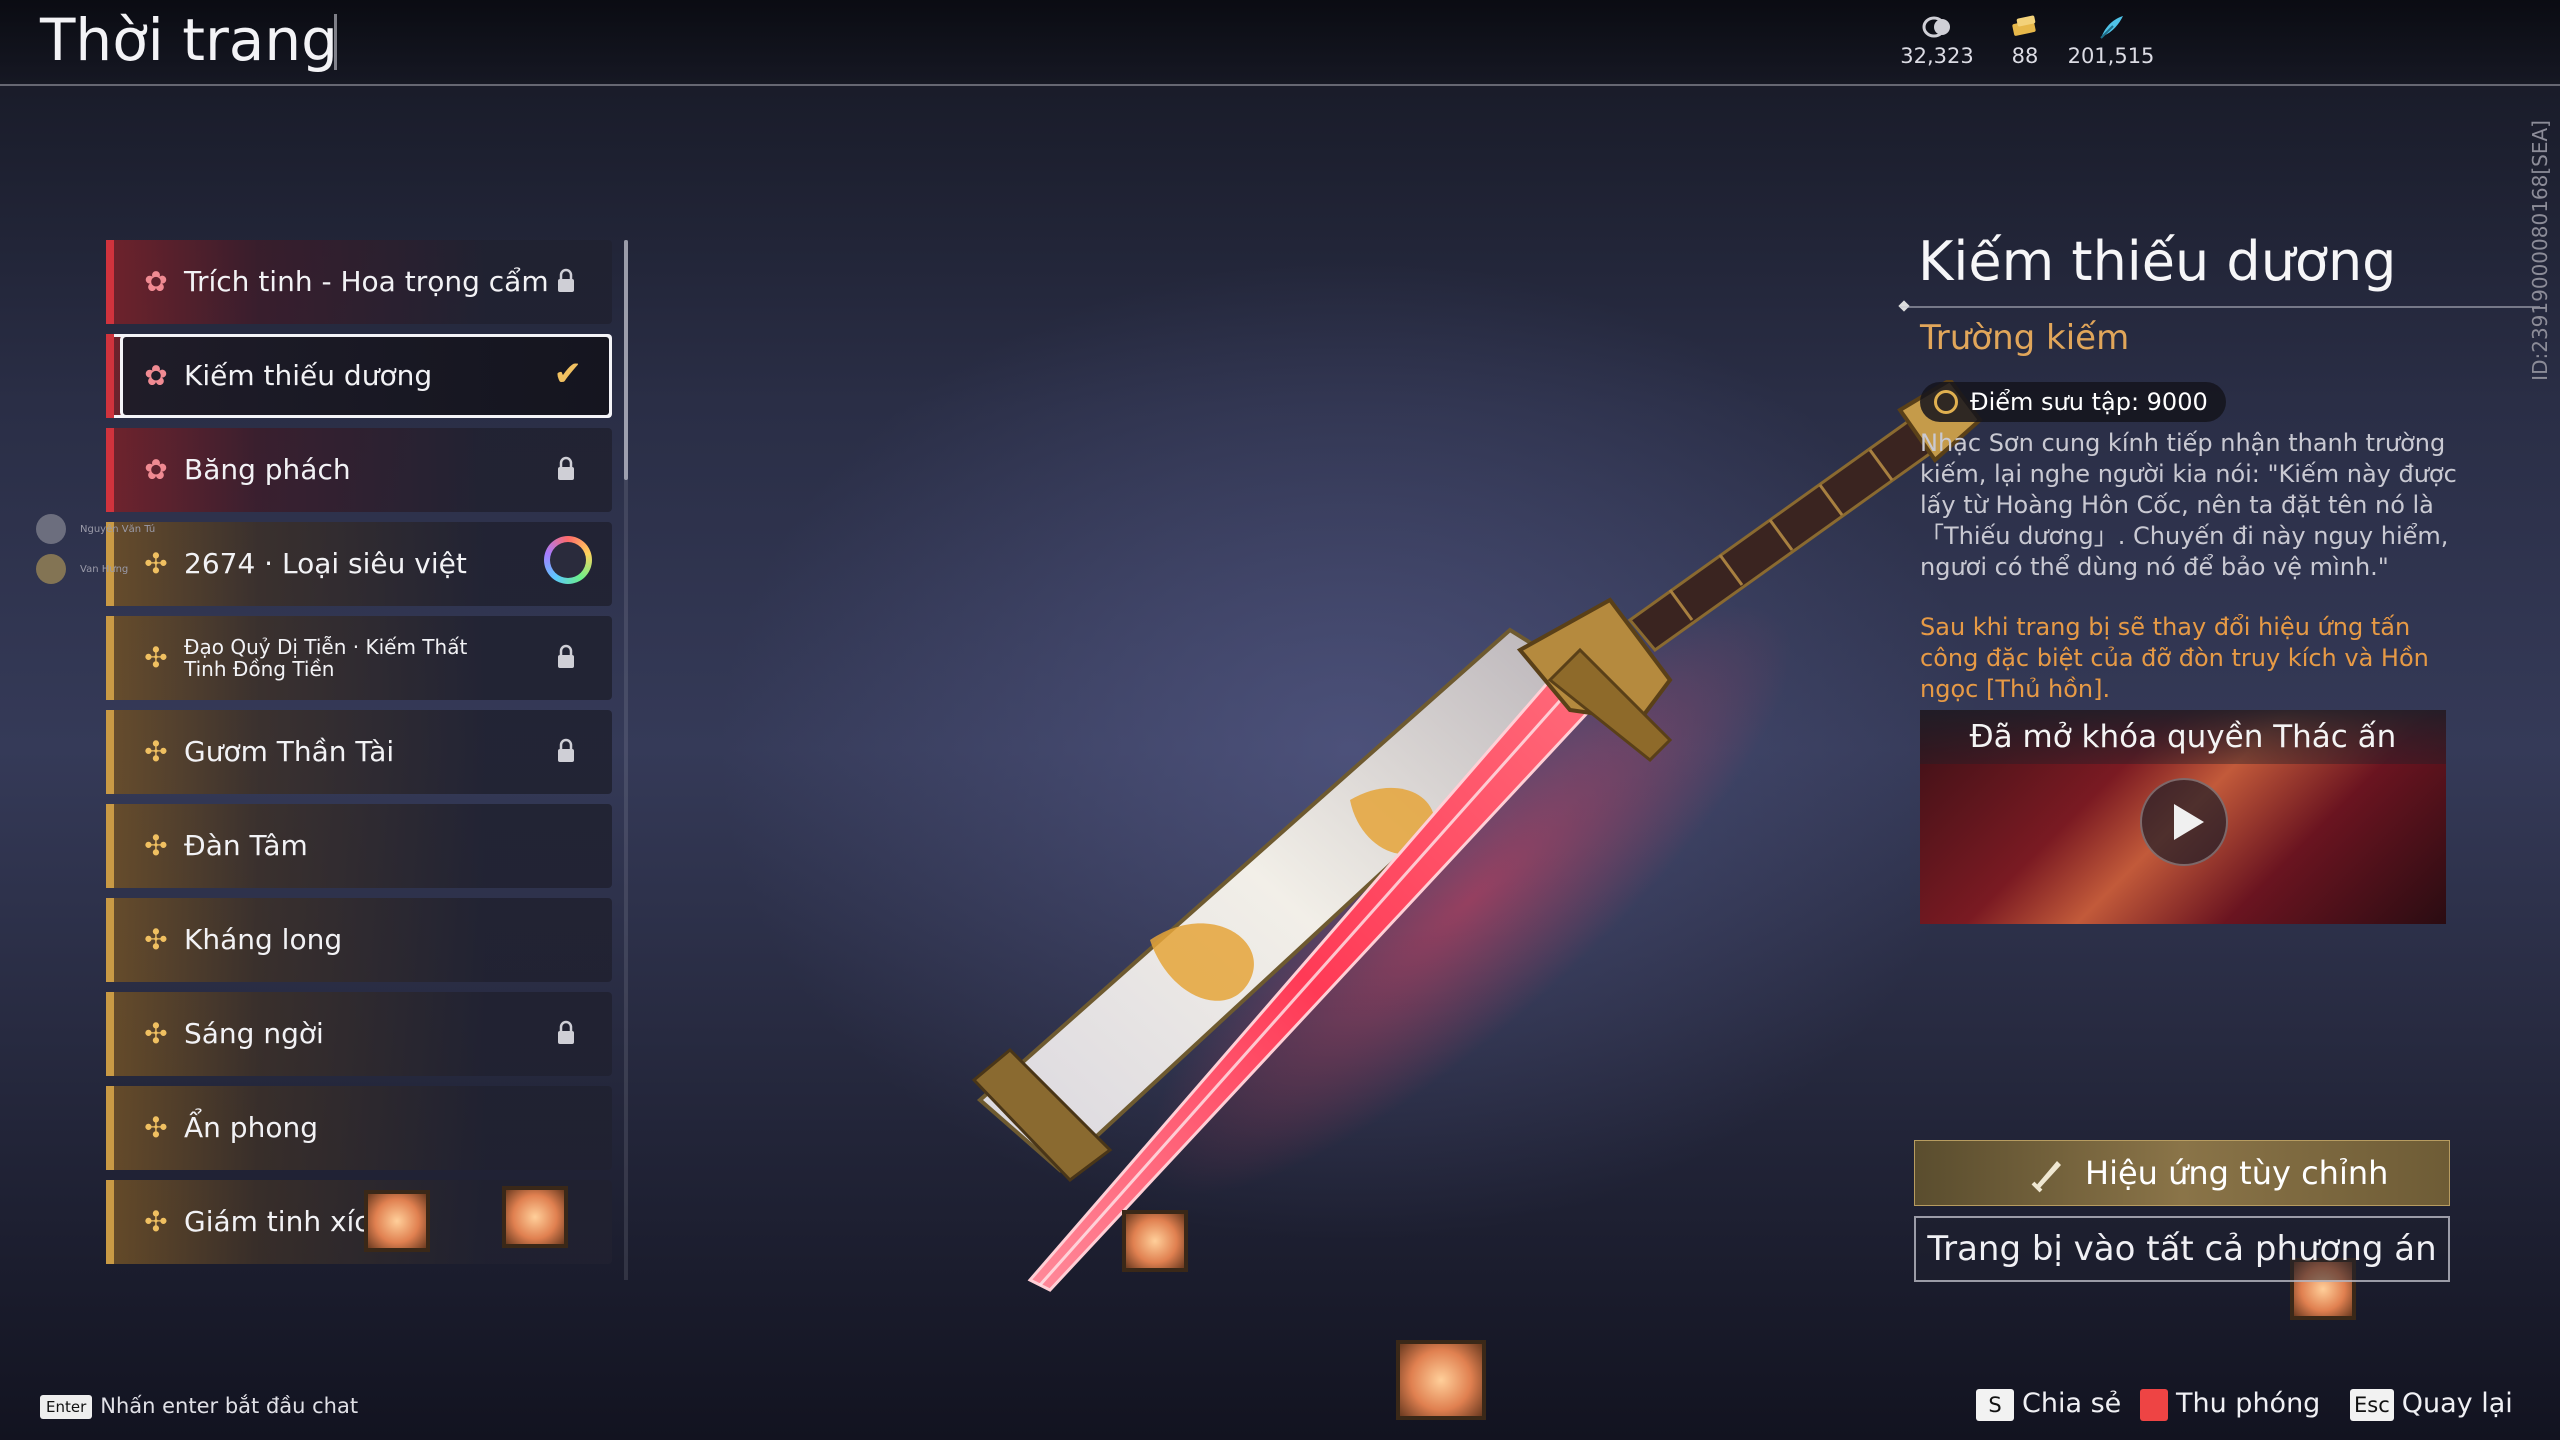  What do you see at coordinates (104, 569) in the screenshot?
I see `chat-name: Van Hưng` at bounding box center [104, 569].